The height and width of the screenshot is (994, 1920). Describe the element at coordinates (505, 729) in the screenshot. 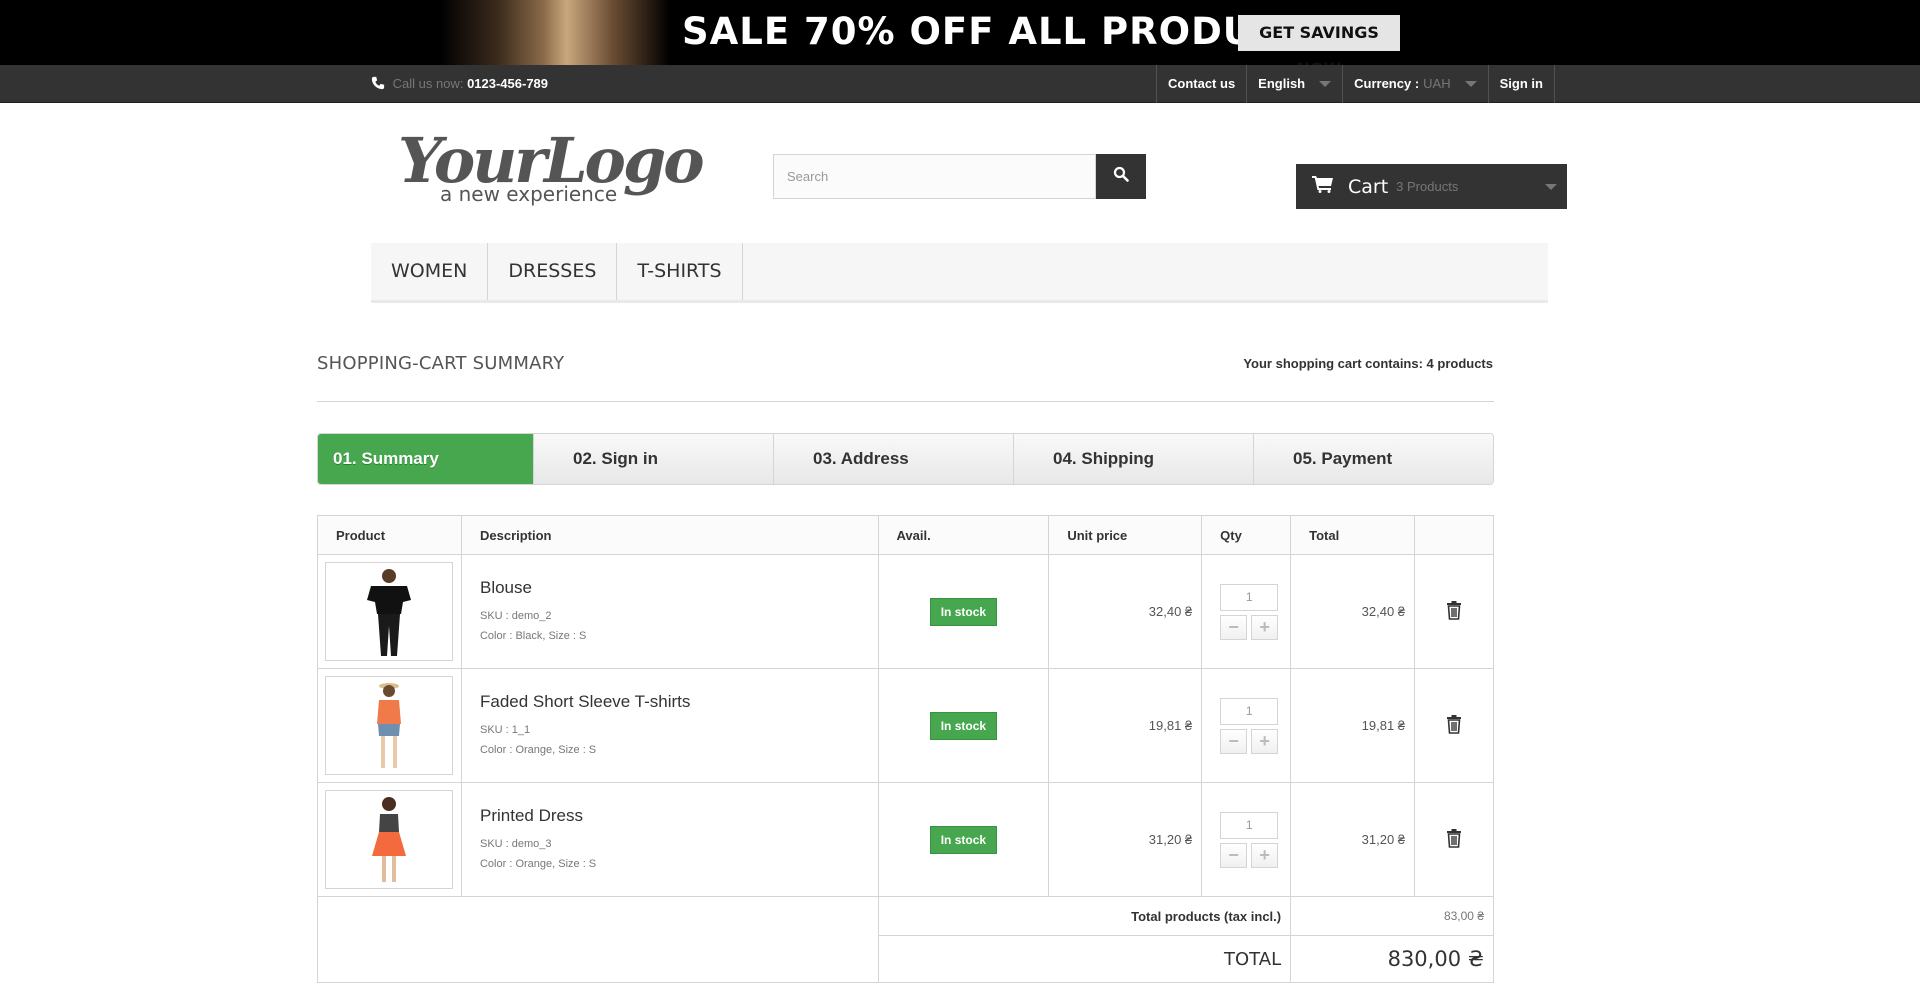

I see `product-sku: SKU : 1_1` at that location.